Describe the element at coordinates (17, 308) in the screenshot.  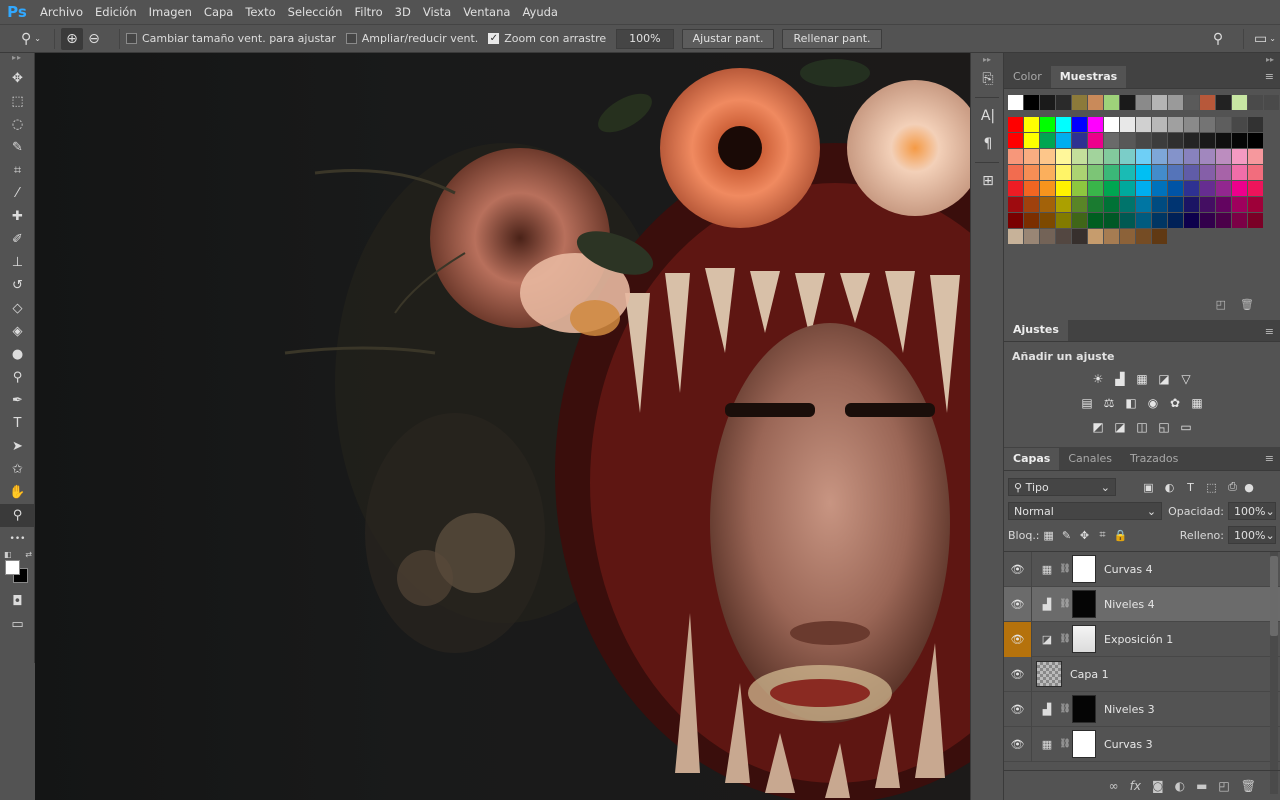
I see `eraser-icon: ◇` at that location.